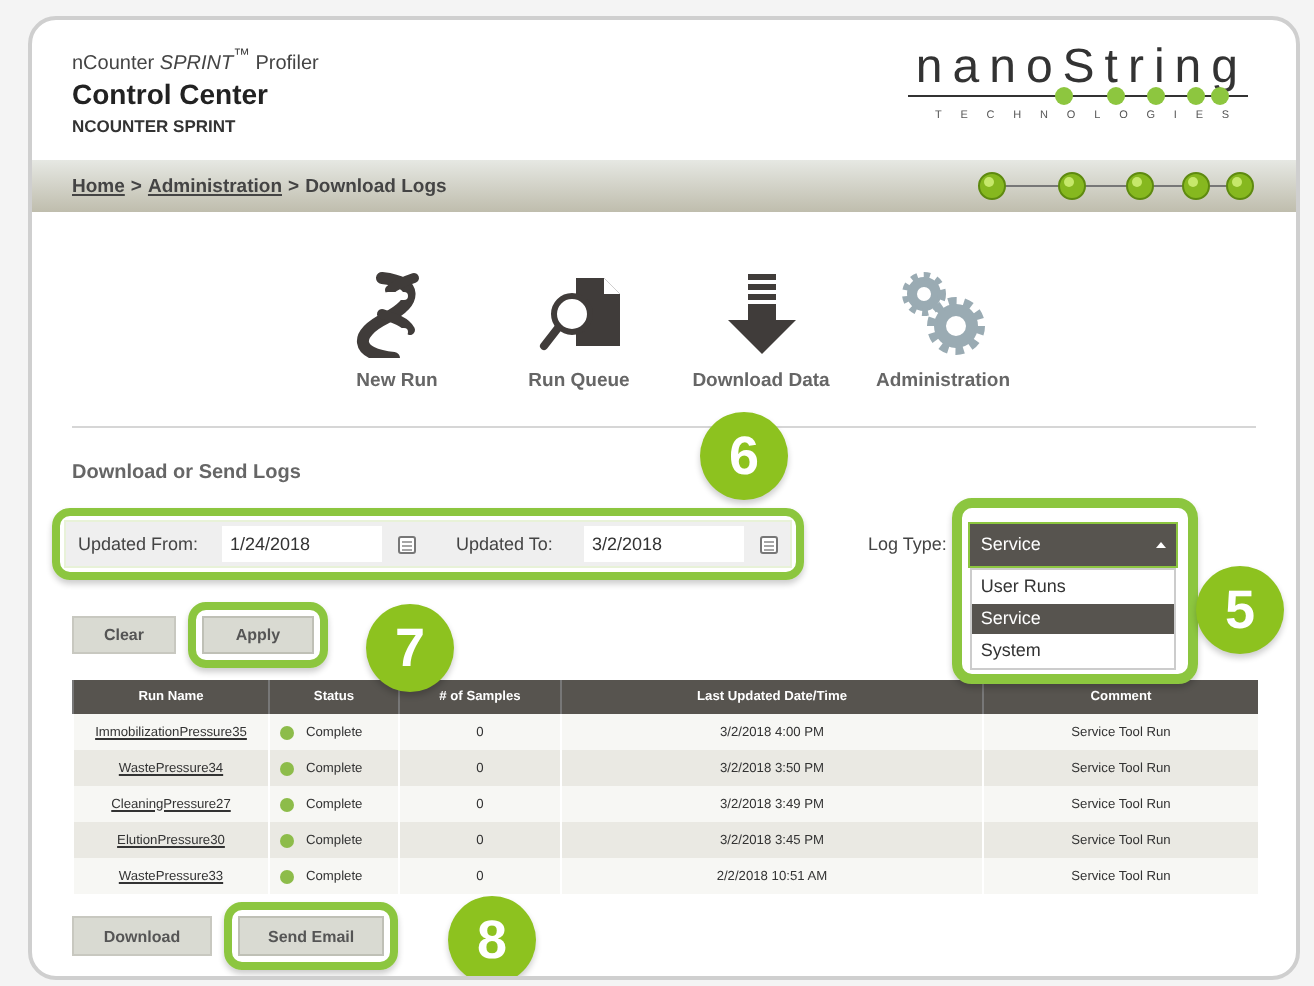 This screenshot has height=986, width=1314. I want to click on product-name: nCounter SPRINT$^{™}$ Profiler, so click(195, 59).